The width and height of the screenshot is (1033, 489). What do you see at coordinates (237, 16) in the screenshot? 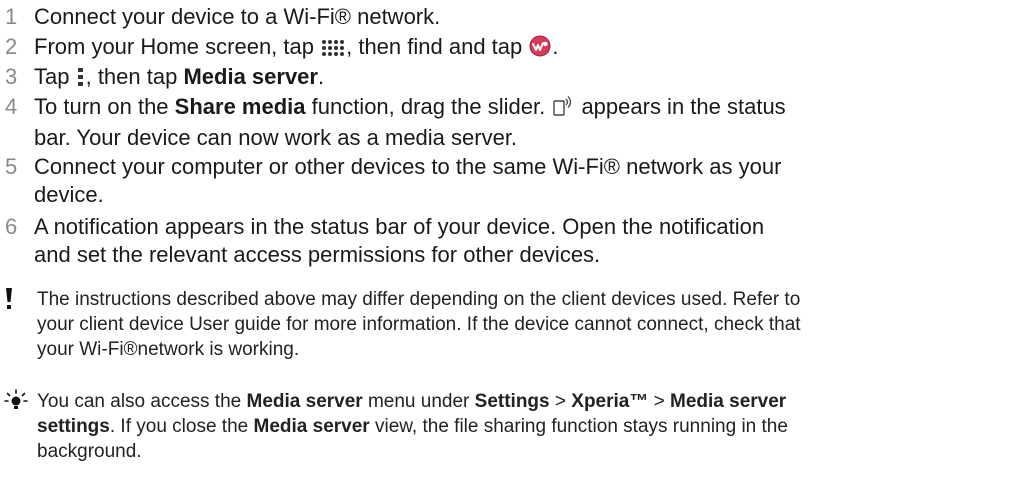
I see `step-text: Connect your device to a Wi-Fi® network.` at bounding box center [237, 16].